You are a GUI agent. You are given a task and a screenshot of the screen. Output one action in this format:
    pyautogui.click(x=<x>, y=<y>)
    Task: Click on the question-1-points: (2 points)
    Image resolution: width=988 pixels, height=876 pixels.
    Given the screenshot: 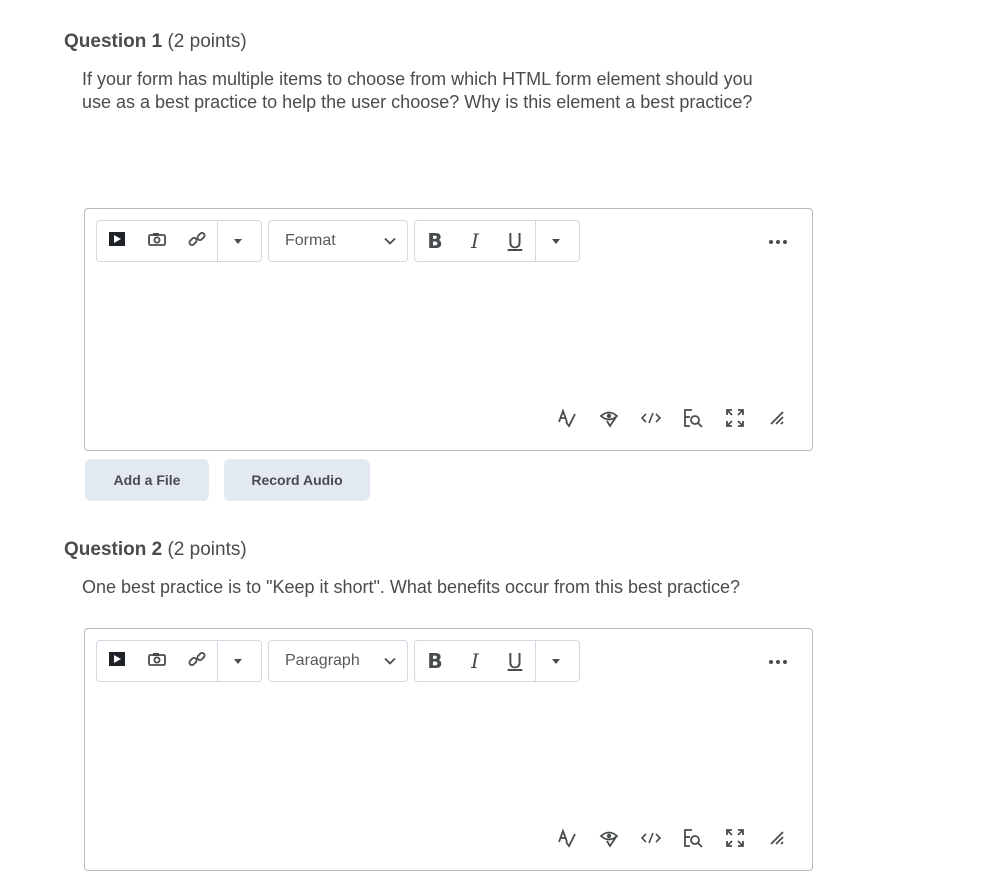 What is the action you would take?
    pyautogui.click(x=207, y=41)
    